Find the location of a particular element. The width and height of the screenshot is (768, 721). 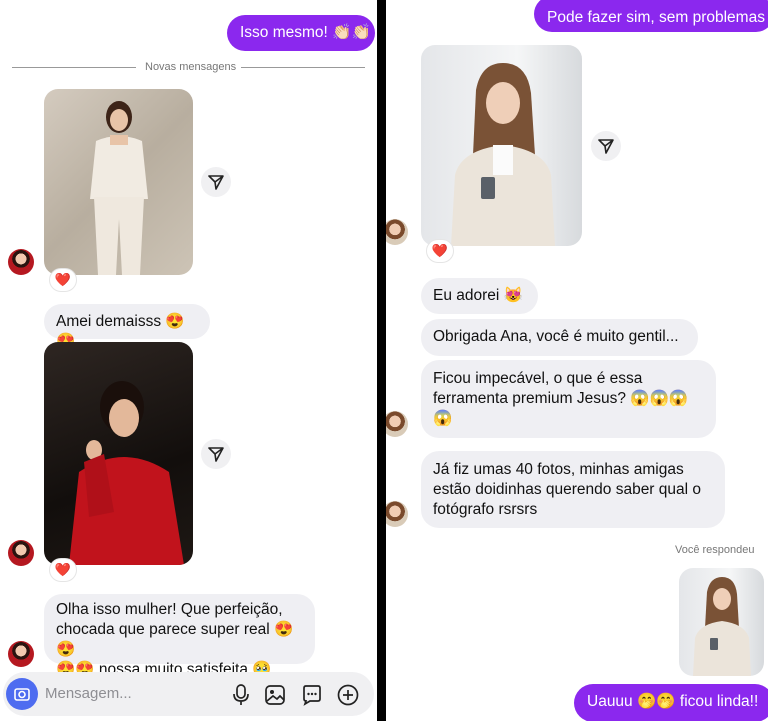

photo-beige-blazer is located at coordinates (501, 145).